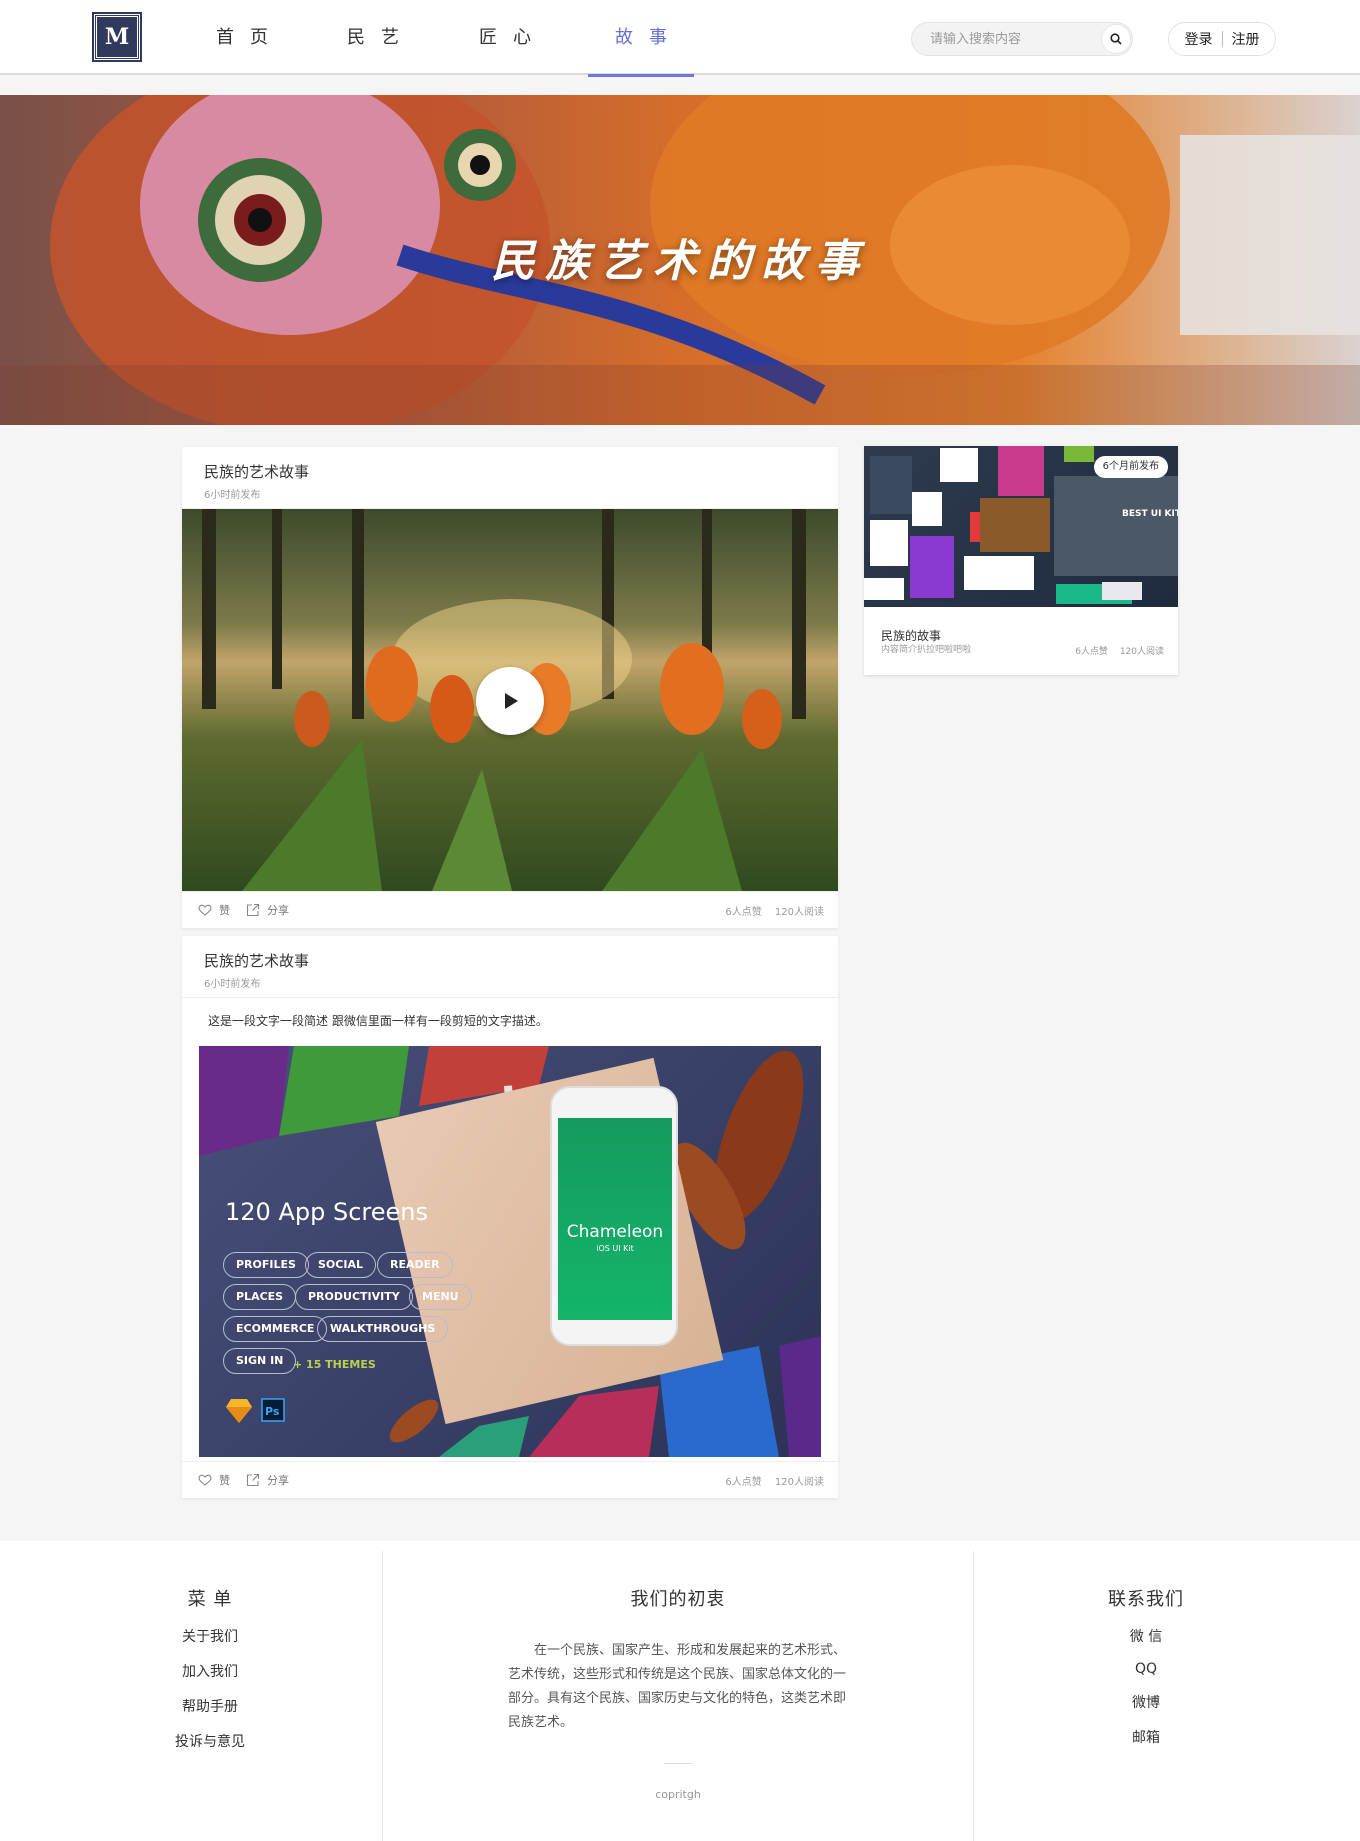 Image resolution: width=1360 pixels, height=1841 pixels. I want to click on footer-link-join: 加入我们, so click(210, 1671).